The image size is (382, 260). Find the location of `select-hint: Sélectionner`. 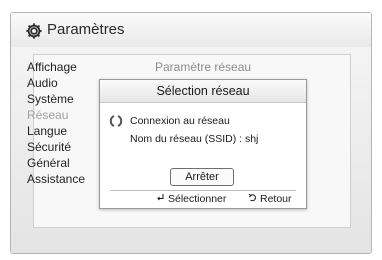

select-hint: Sélectionner is located at coordinates (191, 199).